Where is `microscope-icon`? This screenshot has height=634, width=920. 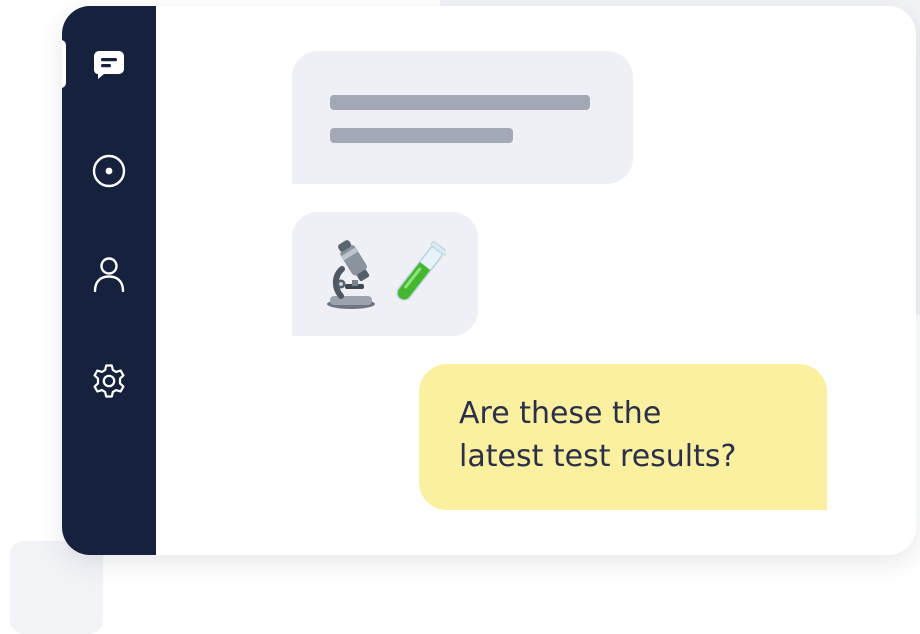
microscope-icon is located at coordinates (351, 274).